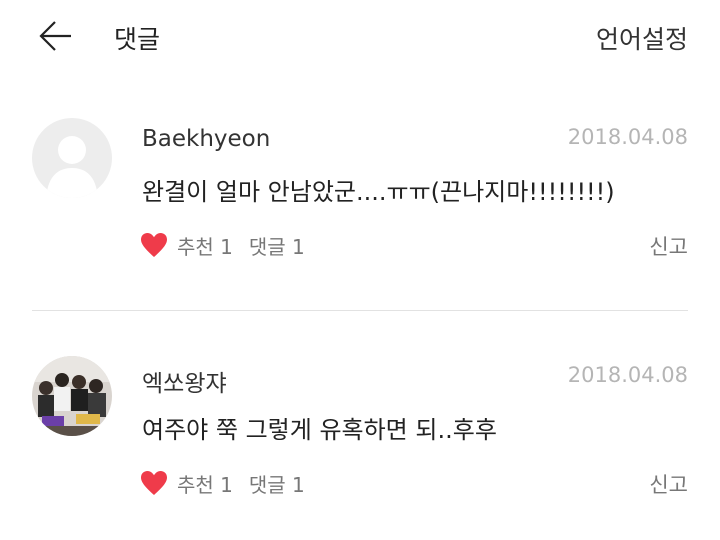 This screenshot has width=720, height=540. Describe the element at coordinates (72, 396) in the screenshot. I see `group-photo-avatar` at that location.